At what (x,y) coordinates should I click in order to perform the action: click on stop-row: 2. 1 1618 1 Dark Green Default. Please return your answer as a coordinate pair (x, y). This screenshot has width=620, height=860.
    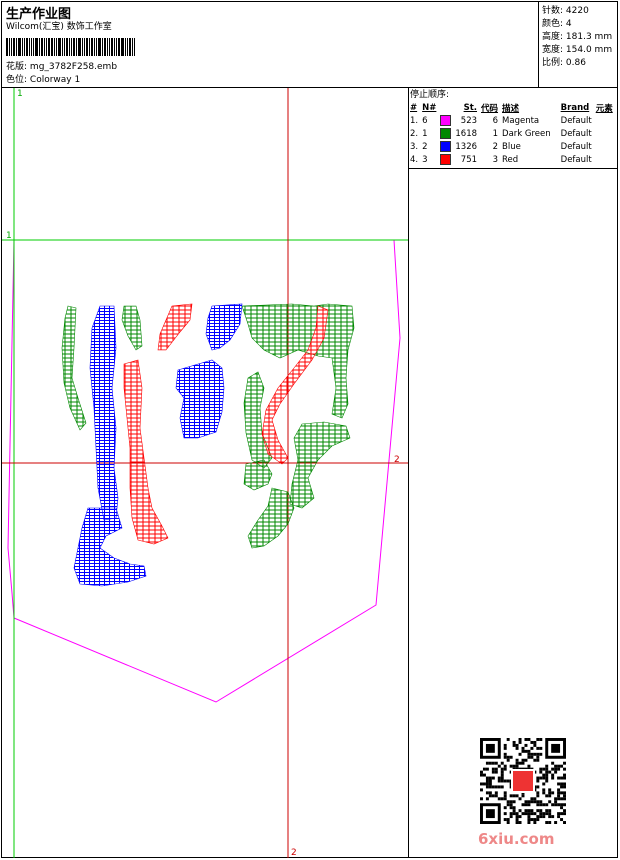
    Looking at the image, I should click on (511, 133).